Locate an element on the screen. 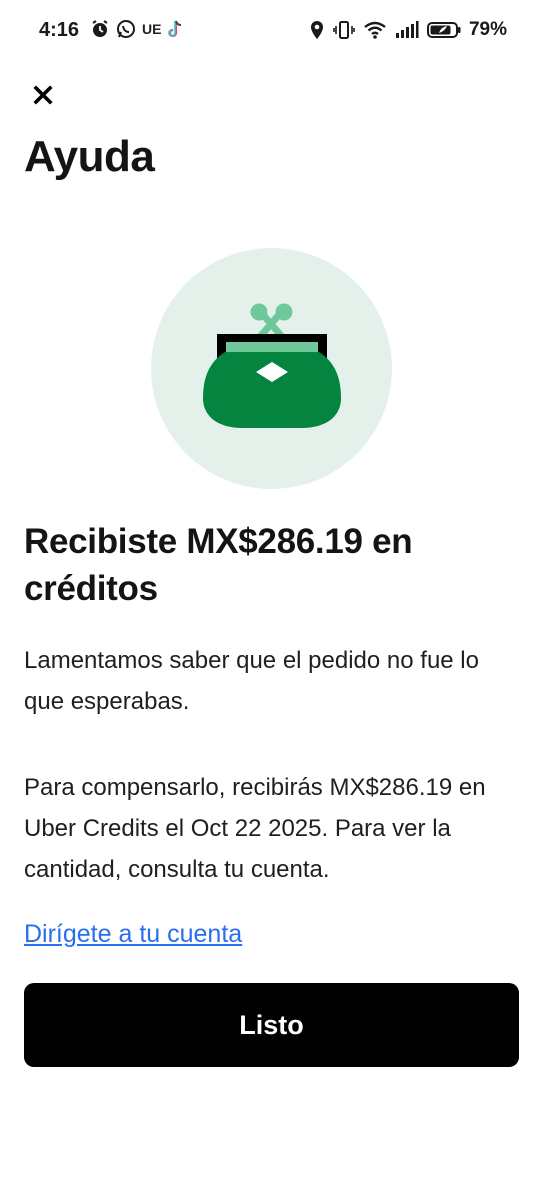  vibrate-icon is located at coordinates (344, 30).